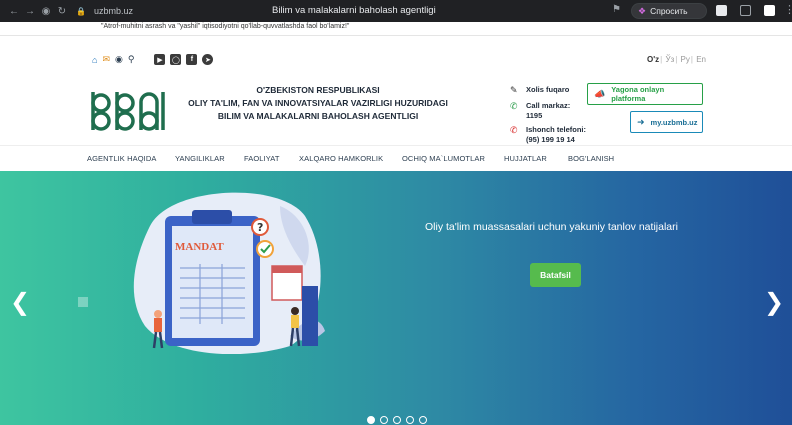 The image size is (792, 425). I want to click on edit-icon: ✎, so click(514, 90).